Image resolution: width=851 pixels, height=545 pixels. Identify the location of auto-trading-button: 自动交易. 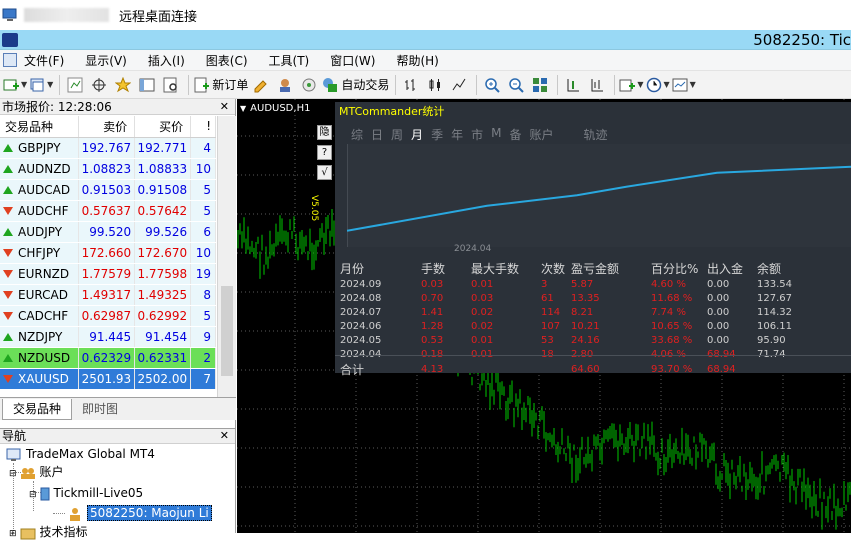
(355, 85).